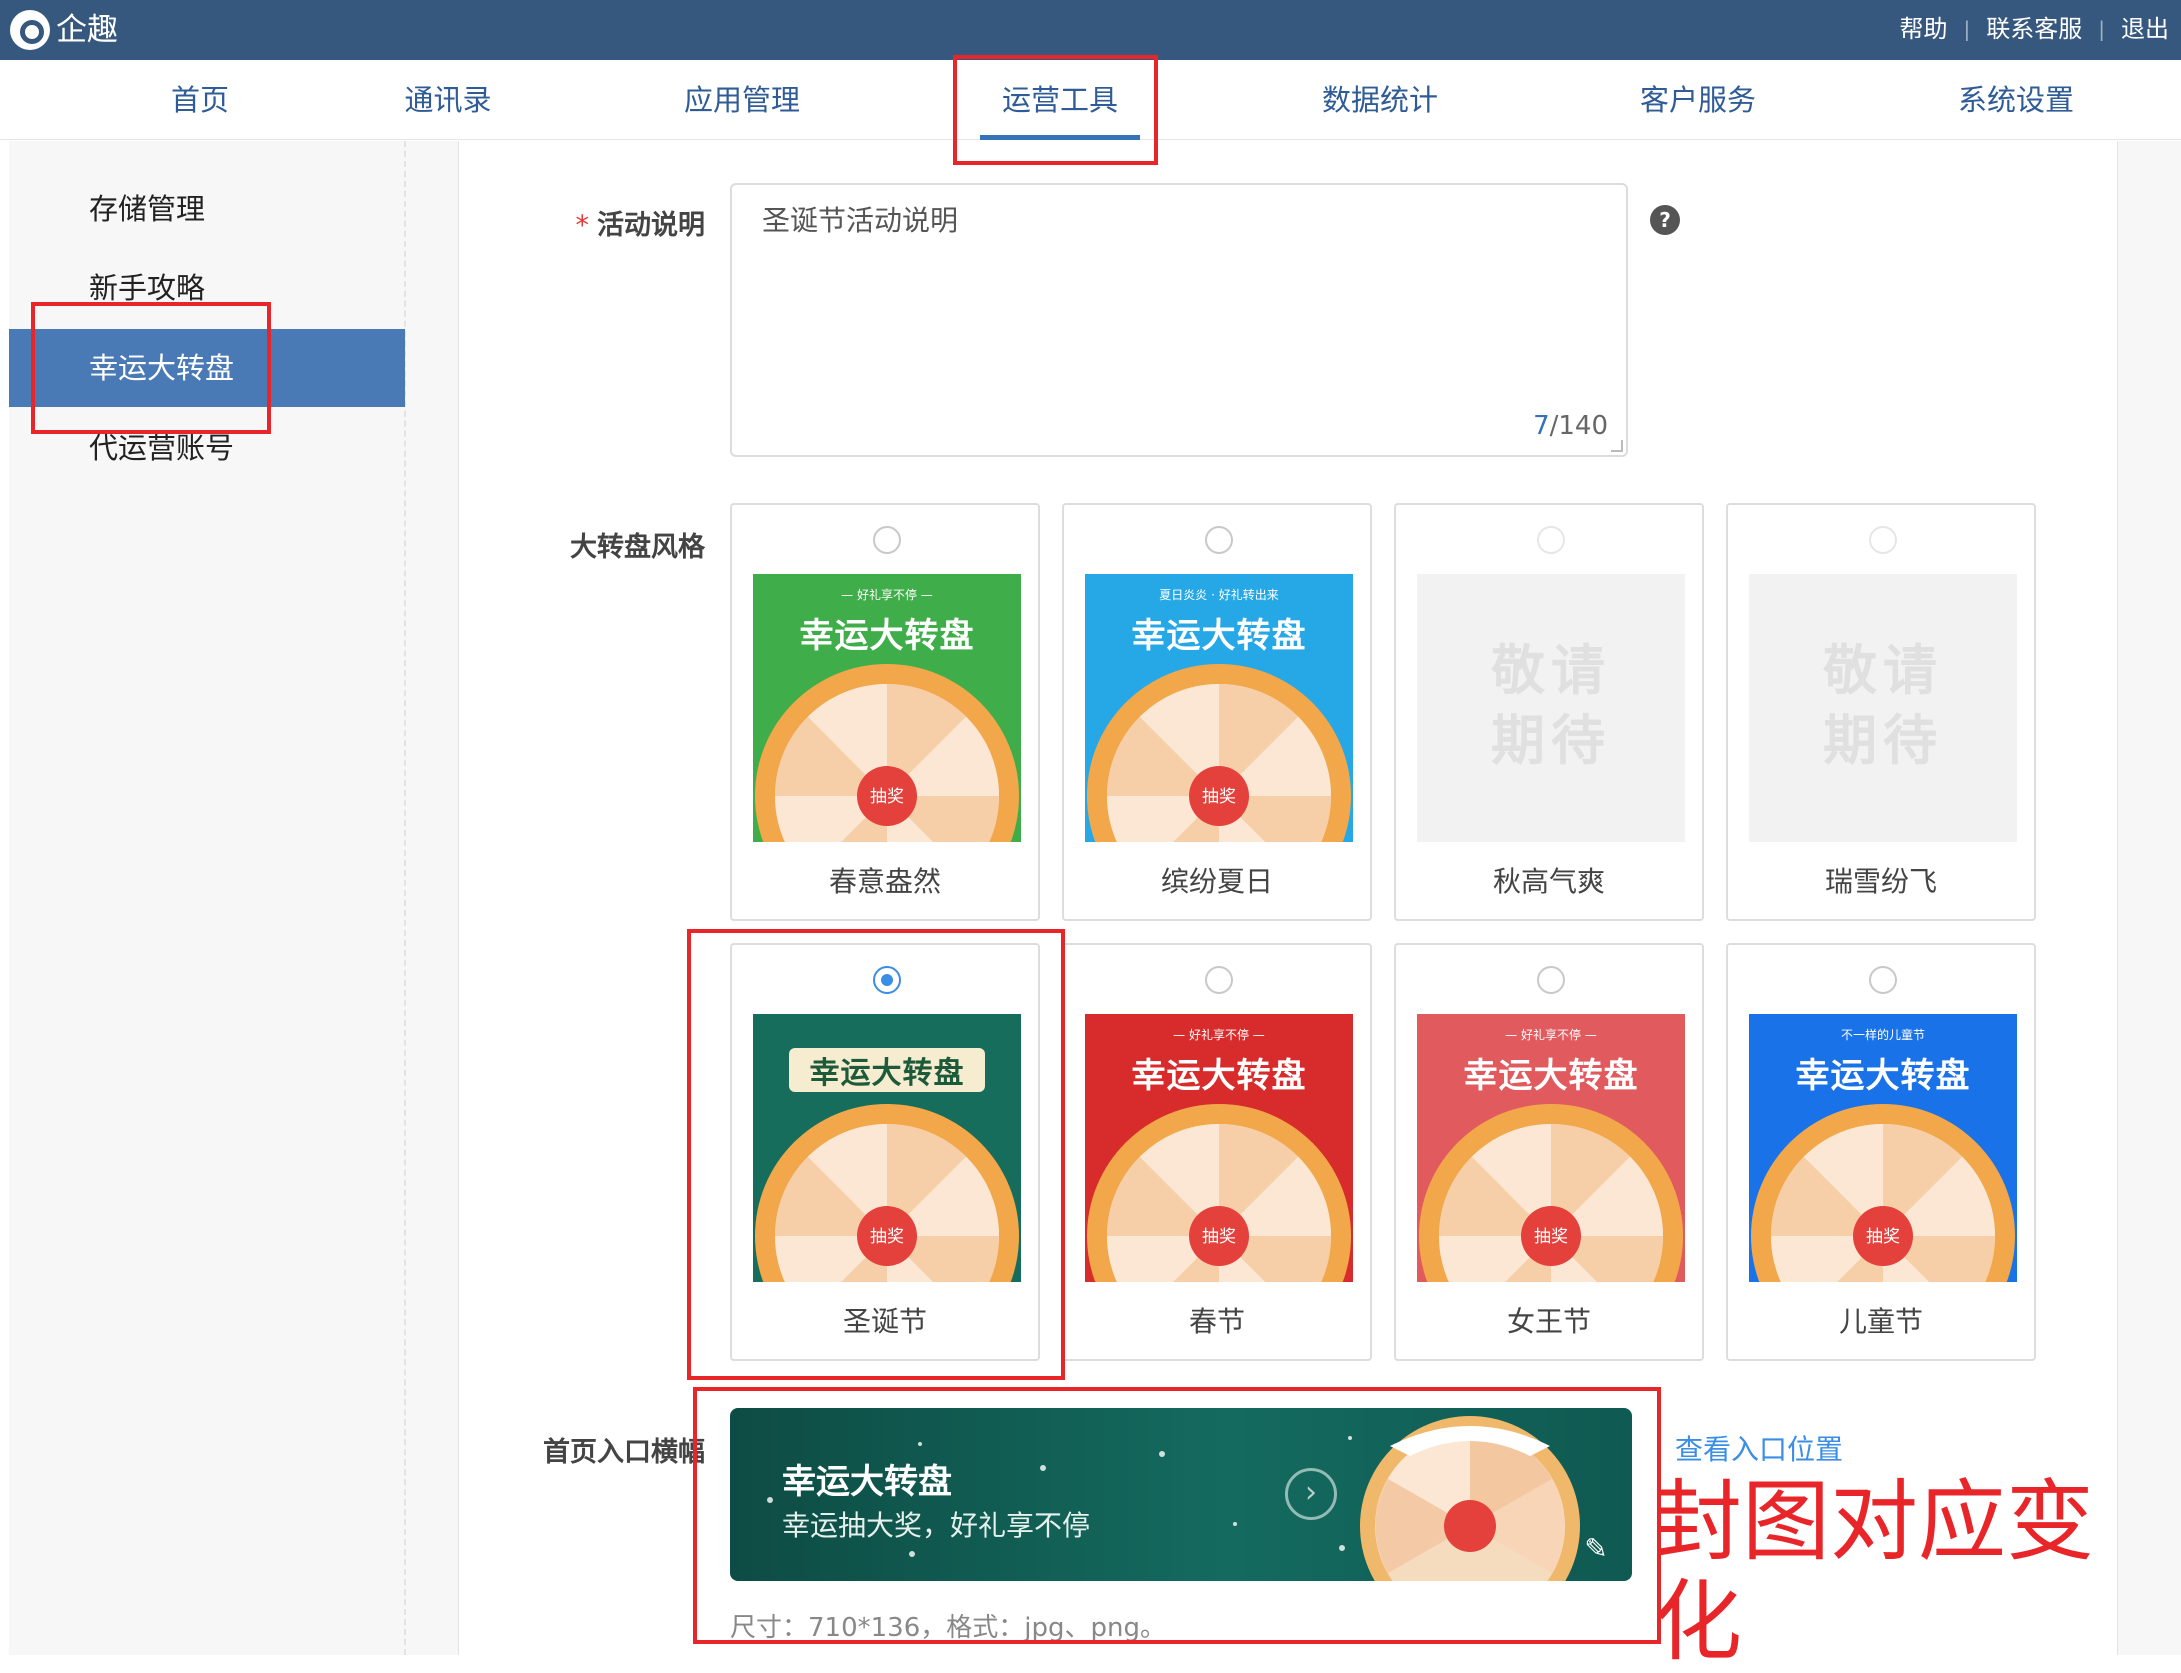 The image size is (2181, 1673). I want to click on required-mark: *, so click(582, 225).